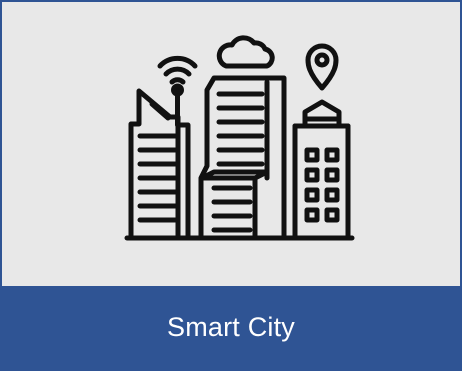 The image size is (462, 371). What do you see at coordinates (177, 86) in the screenshot?
I see `wifi-icon` at bounding box center [177, 86].